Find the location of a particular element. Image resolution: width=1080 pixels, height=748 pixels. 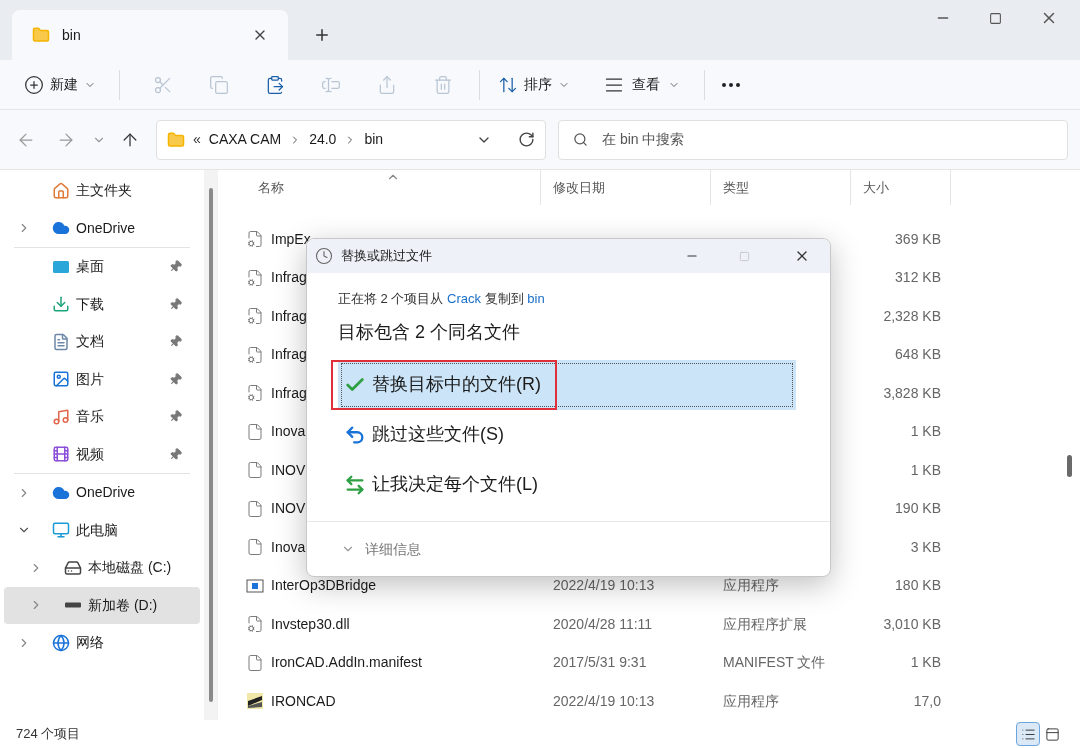

file-name: IronCAD.AddIn.manifest is located at coordinates (346, 663).